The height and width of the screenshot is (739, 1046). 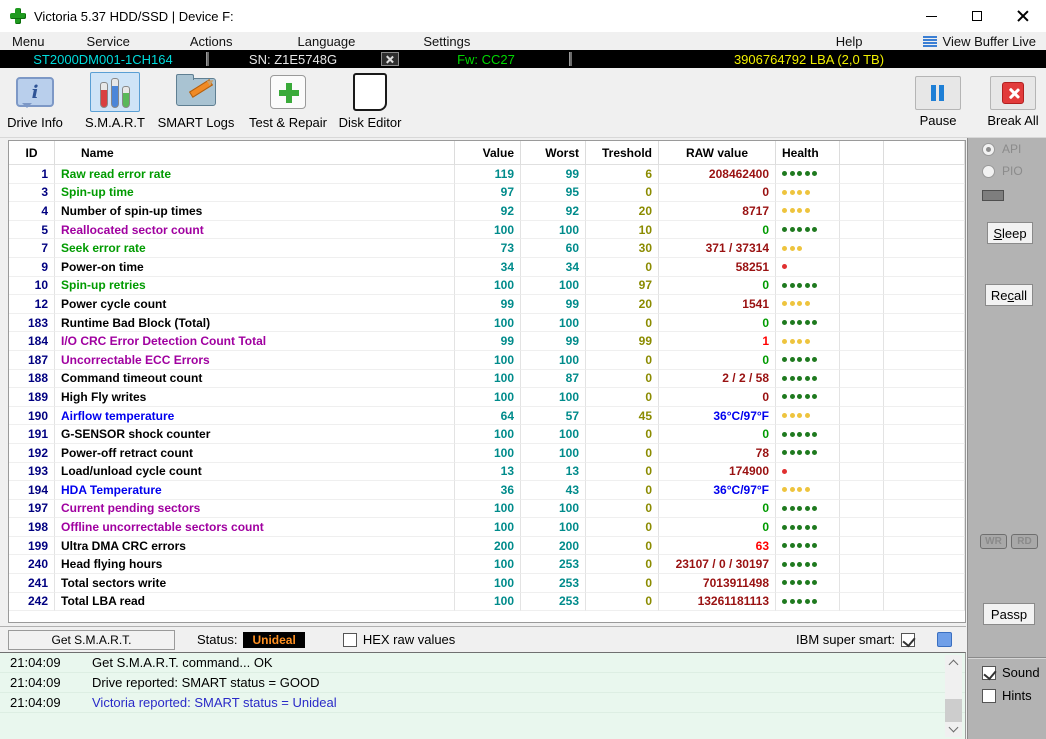 I want to click on view-buffer-live-label: View Buffer Live, so click(x=989, y=41).